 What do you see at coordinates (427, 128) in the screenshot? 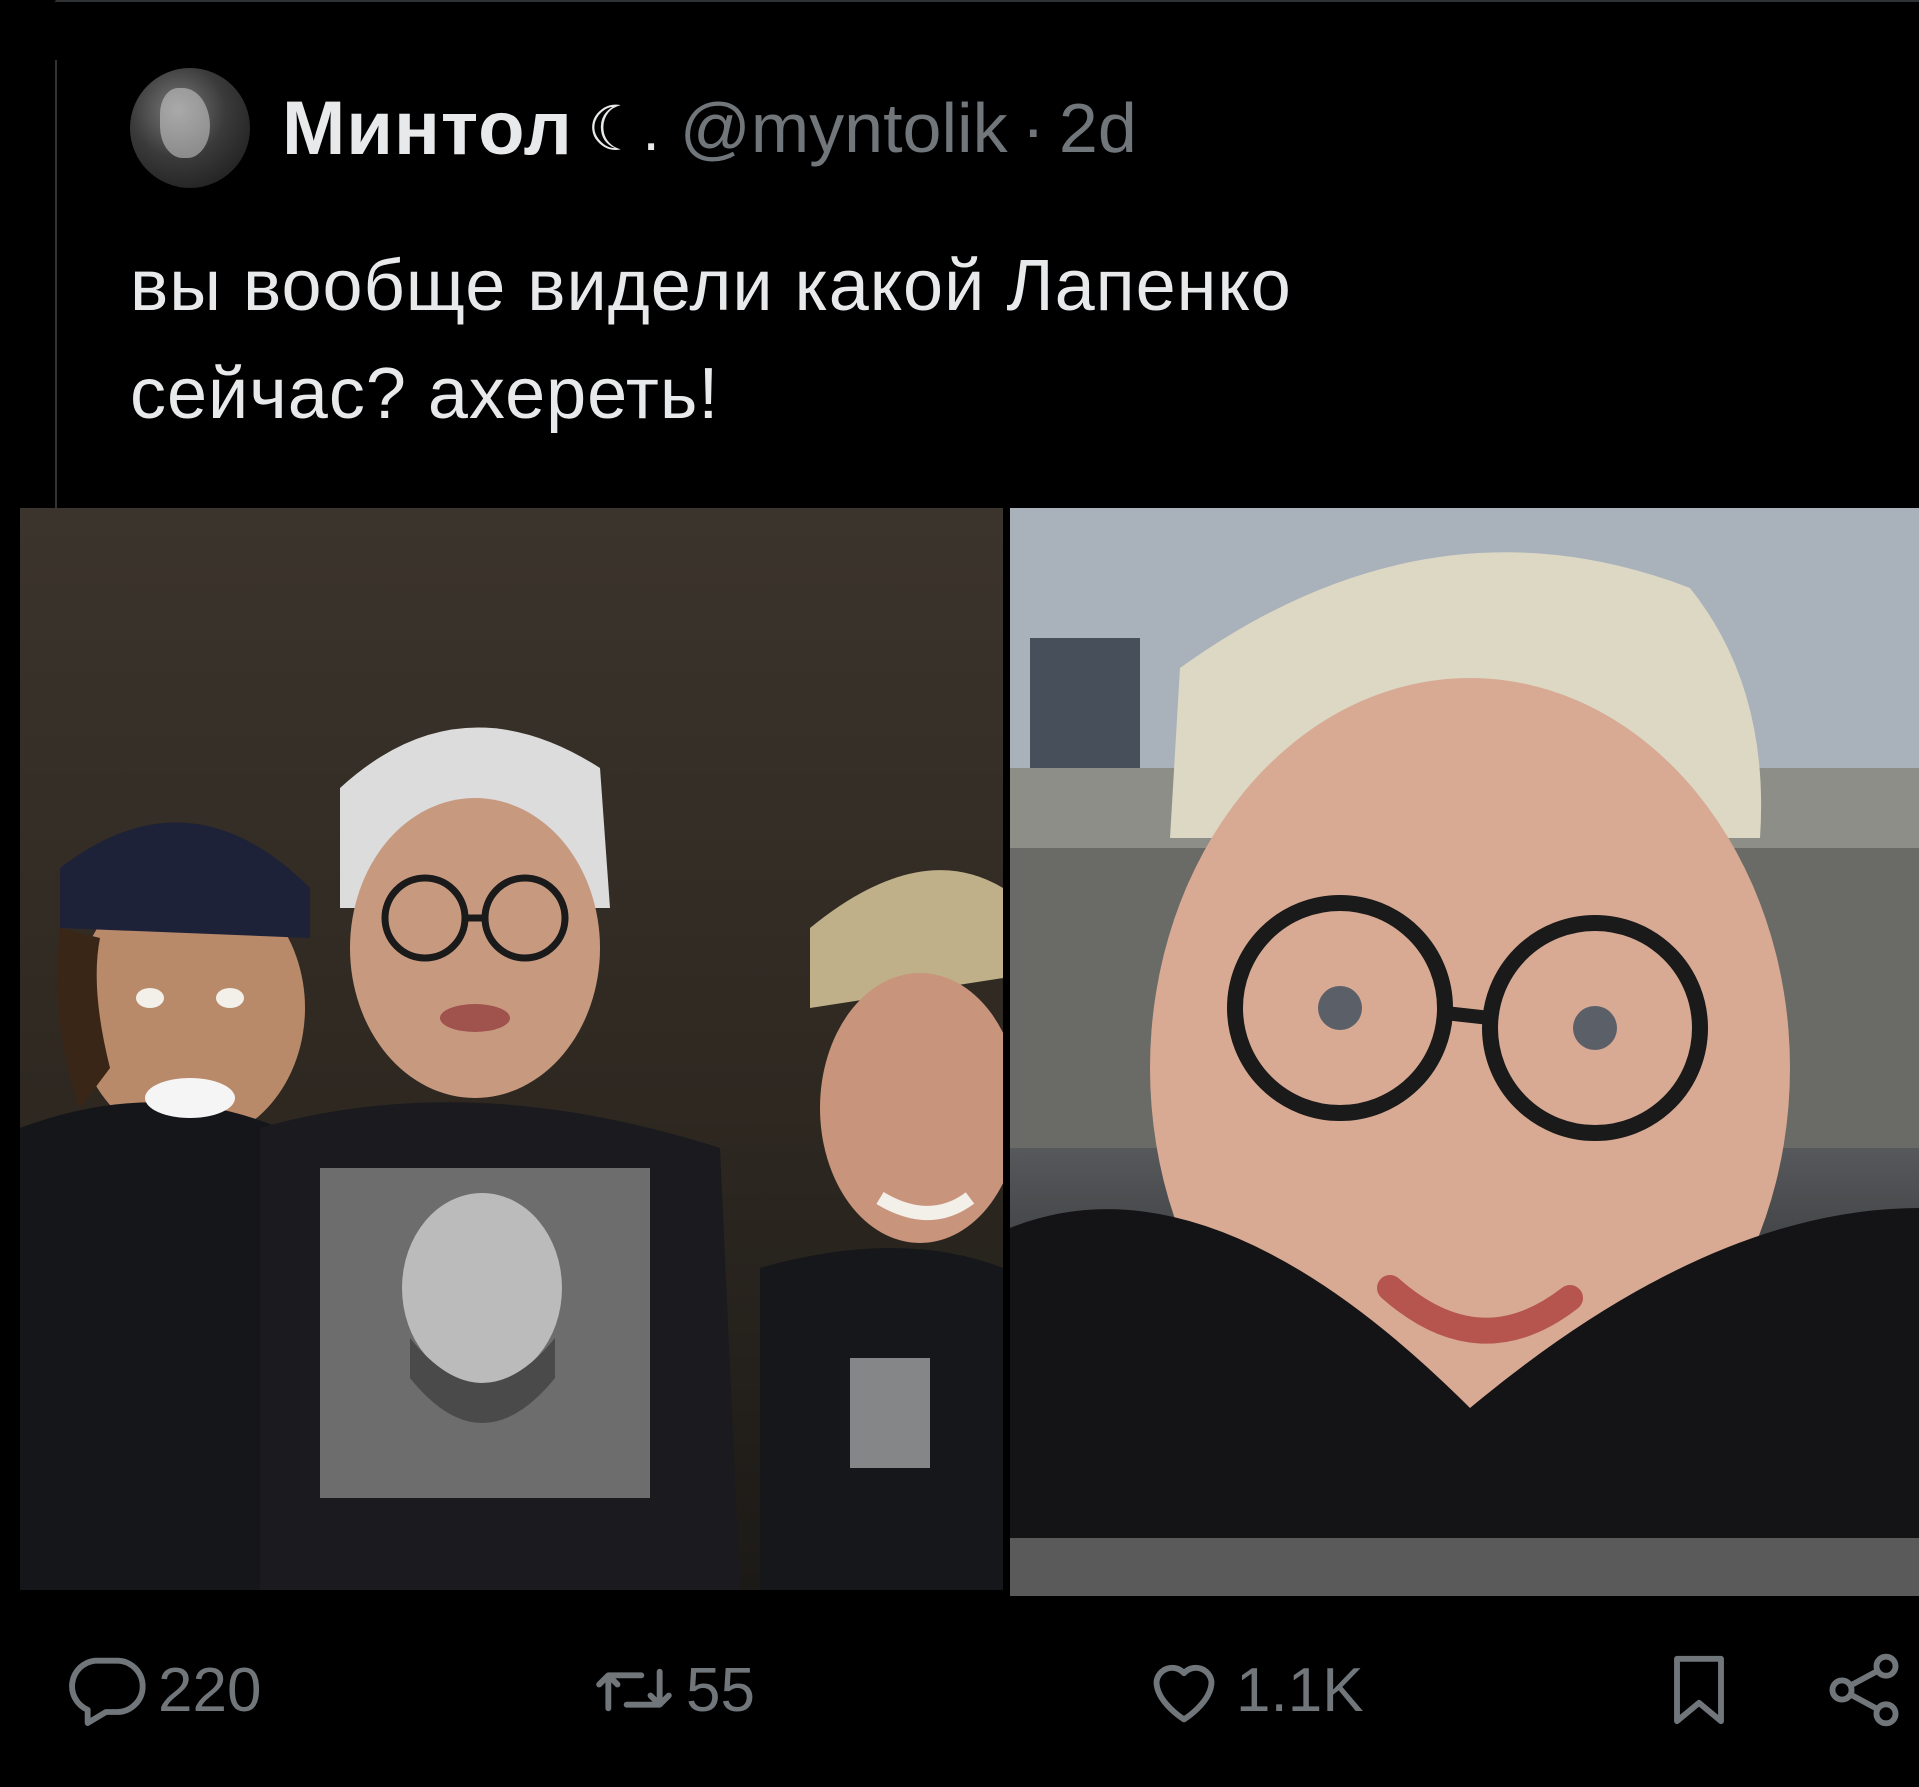
I see `display-name: Минтол` at bounding box center [427, 128].